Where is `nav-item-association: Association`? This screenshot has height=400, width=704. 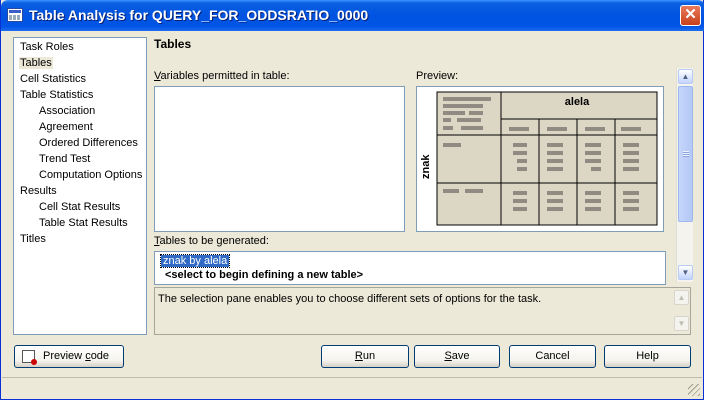 nav-item-association: Association is located at coordinates (67, 111).